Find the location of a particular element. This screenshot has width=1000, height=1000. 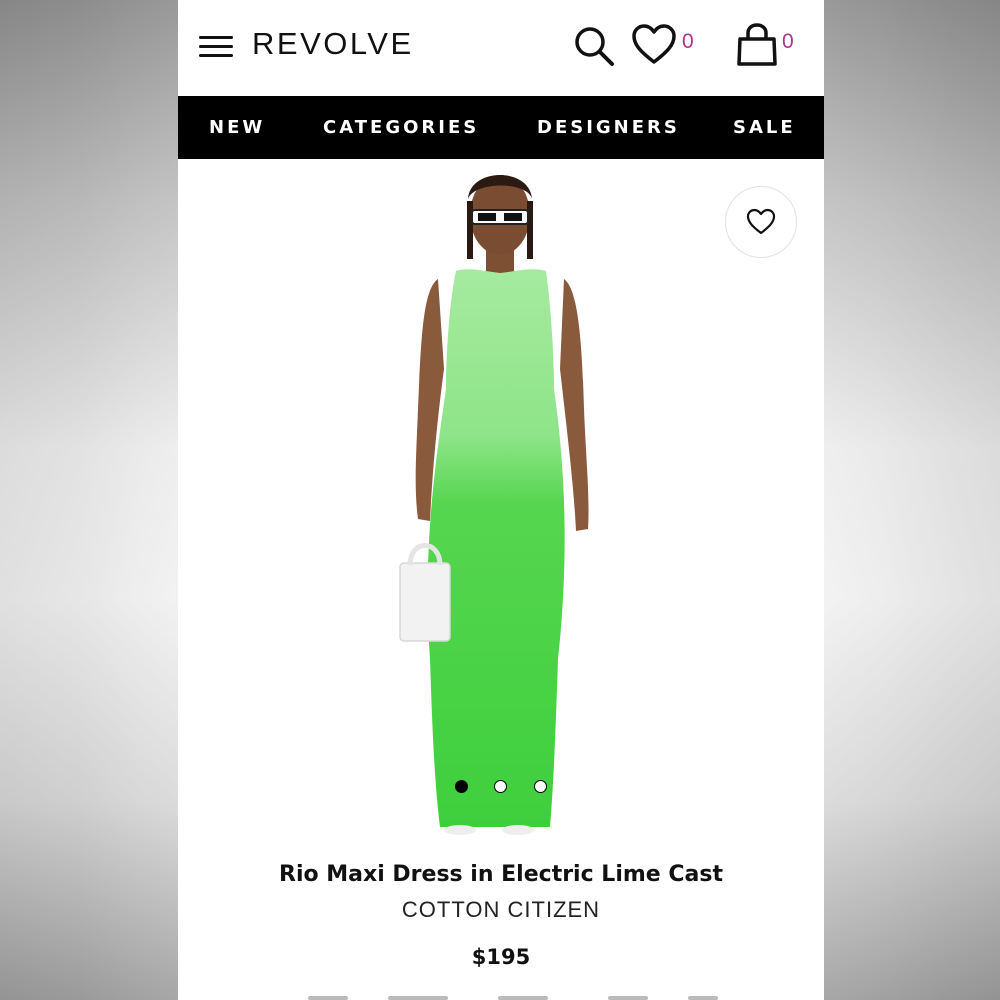

nav-designers: DESIGNERS is located at coordinates (608, 127).